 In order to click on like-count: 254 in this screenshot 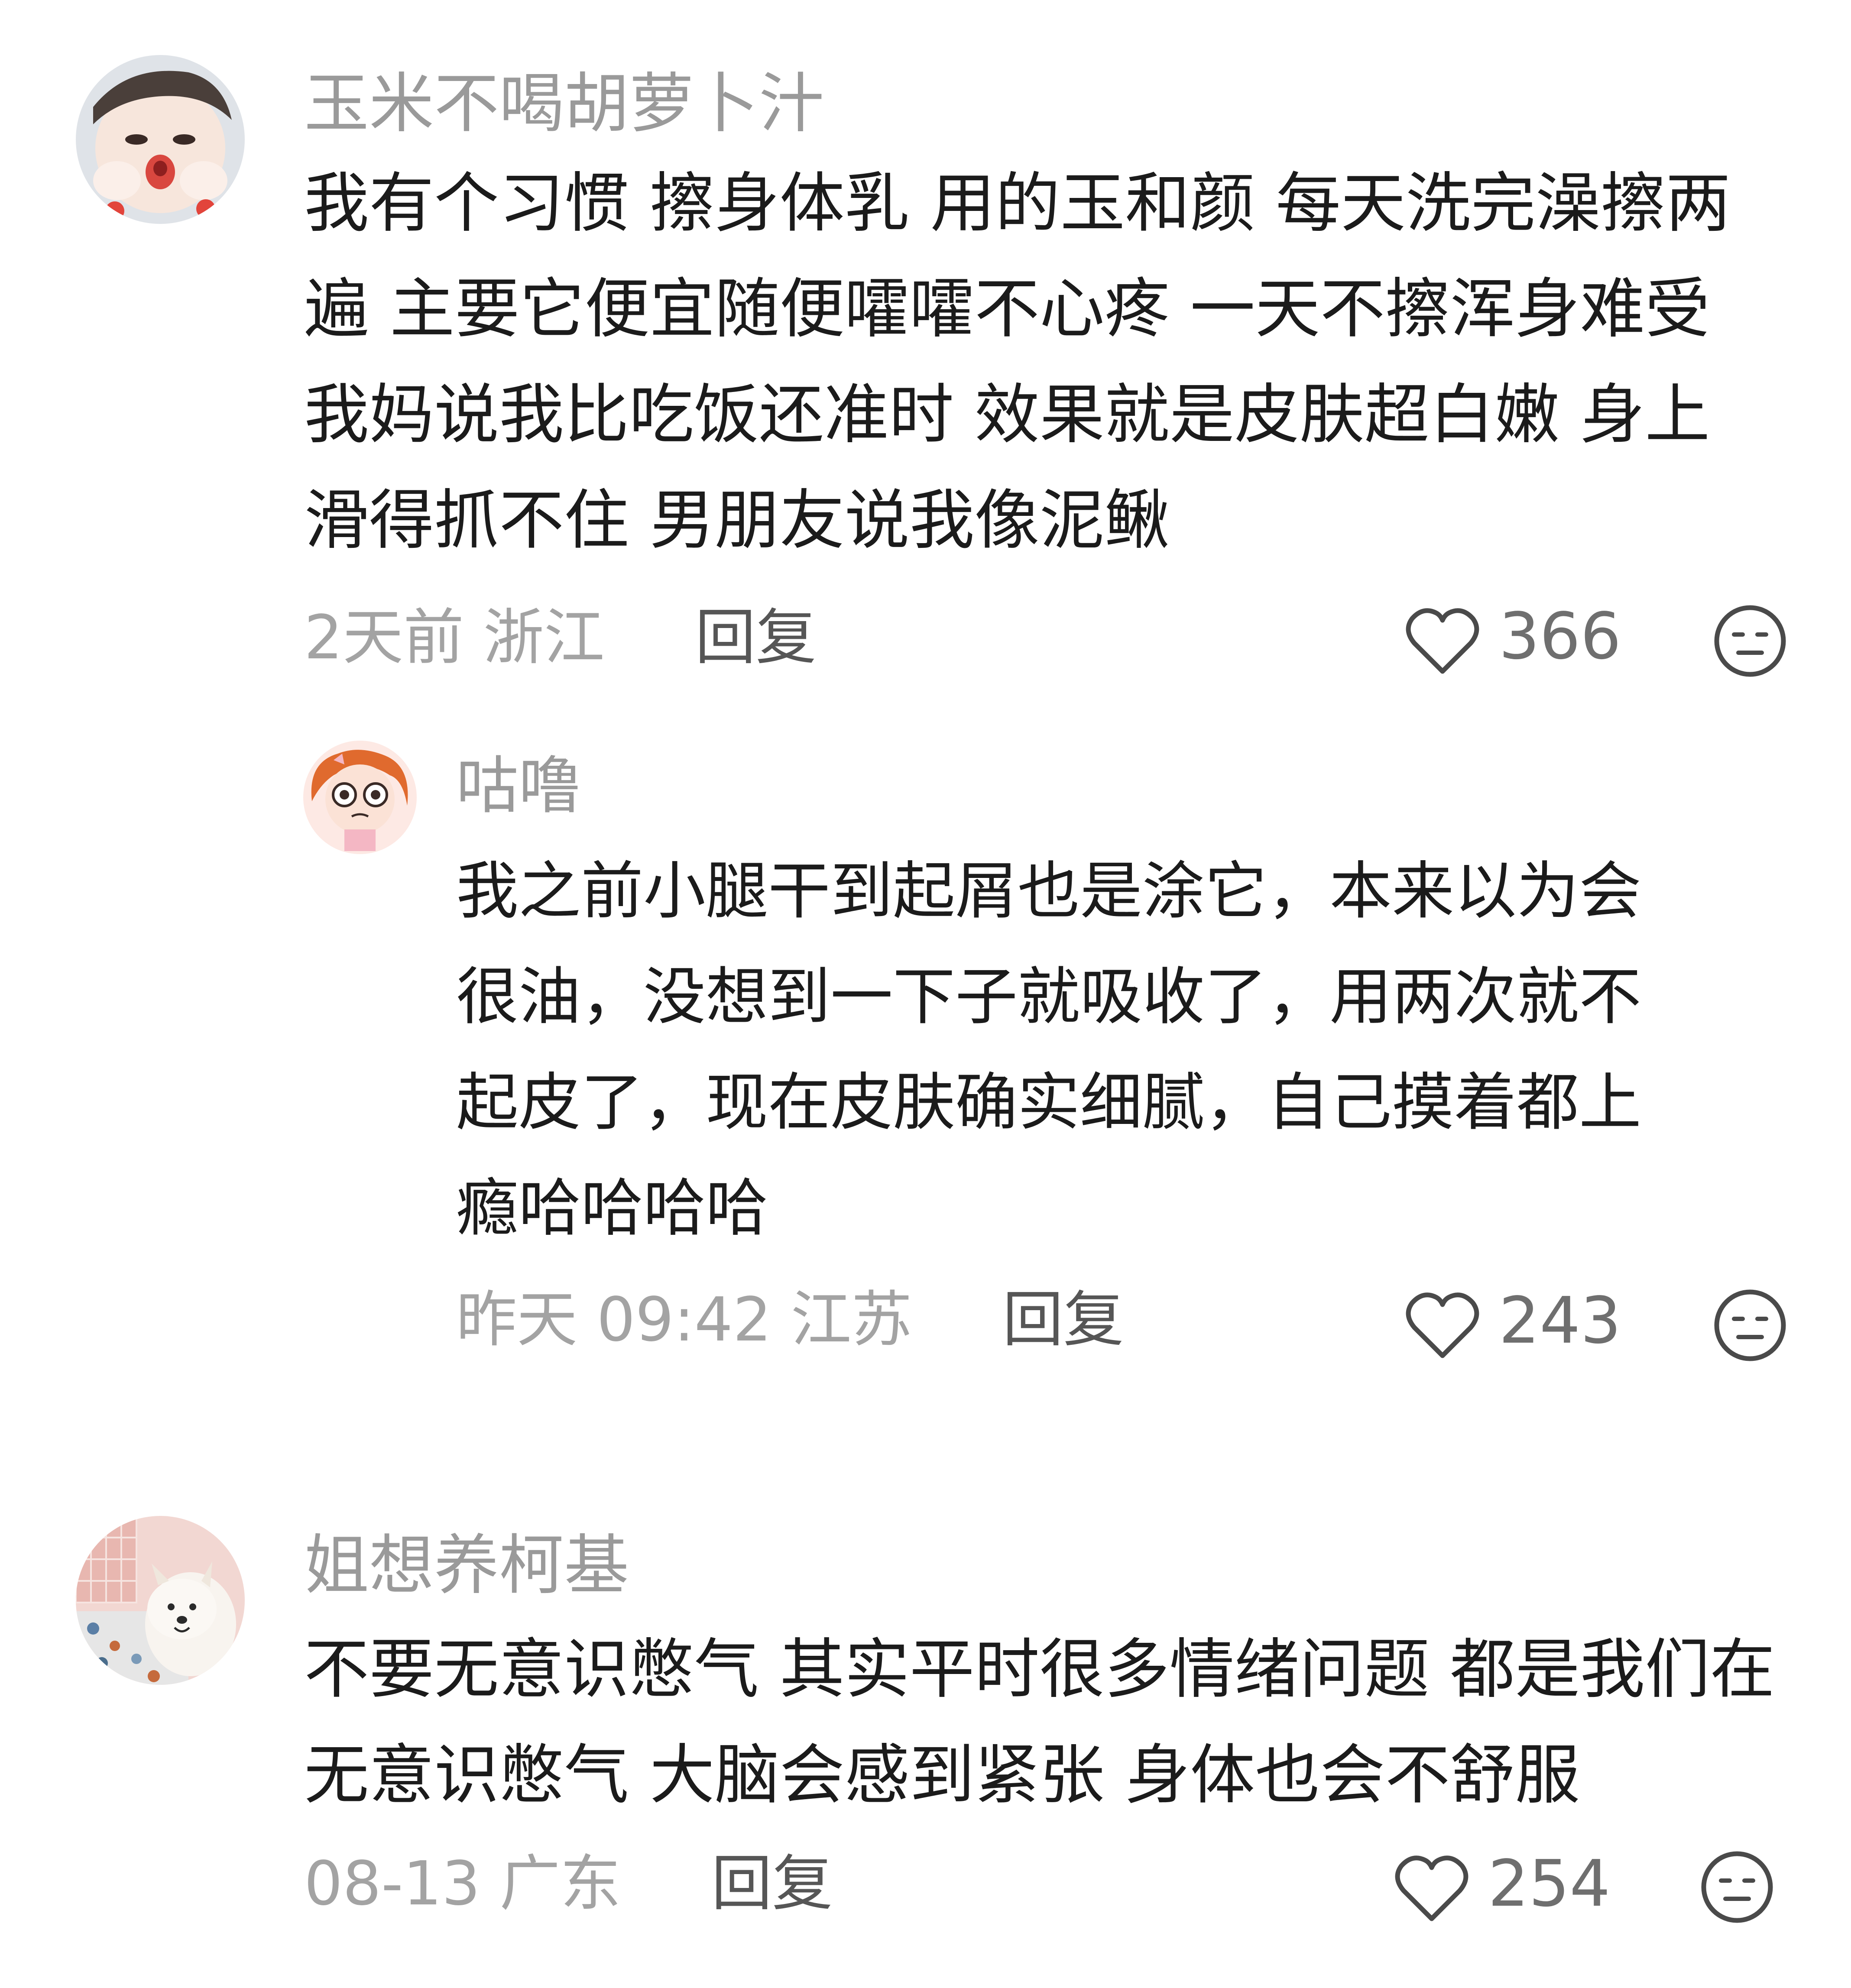, I will do `click(1549, 1883)`.